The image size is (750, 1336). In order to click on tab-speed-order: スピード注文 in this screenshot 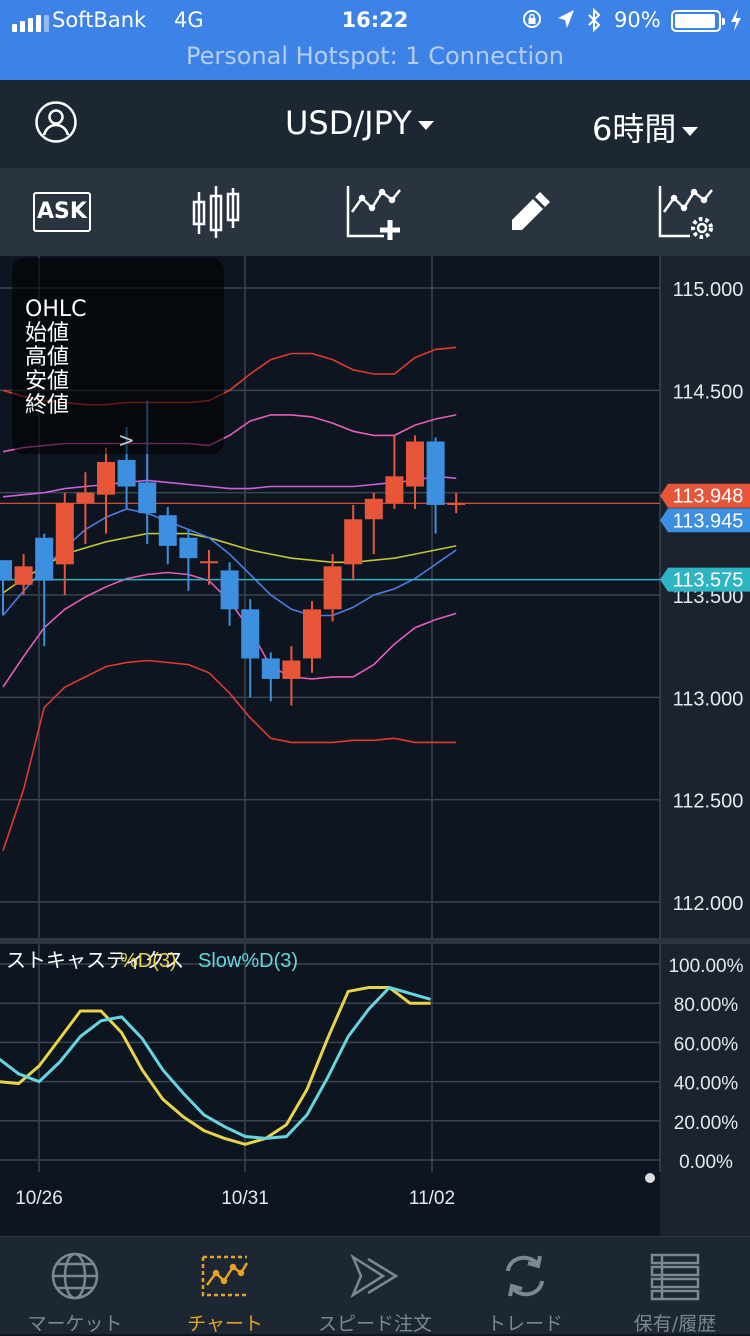, I will do `click(375, 1286)`.